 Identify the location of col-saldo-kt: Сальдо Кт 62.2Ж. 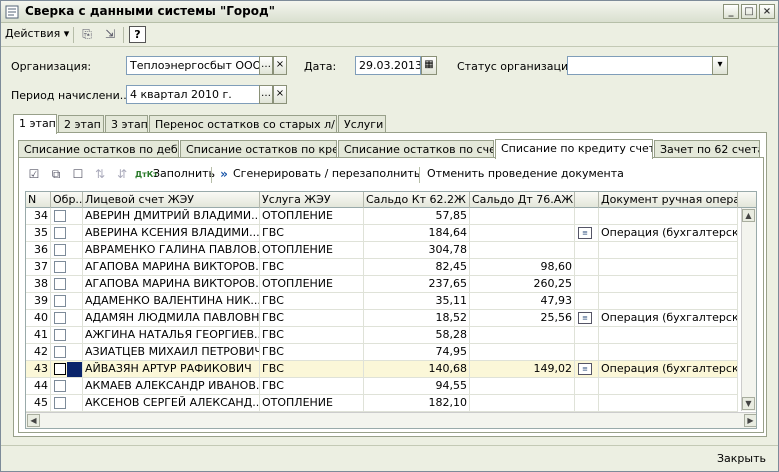
(417, 200).